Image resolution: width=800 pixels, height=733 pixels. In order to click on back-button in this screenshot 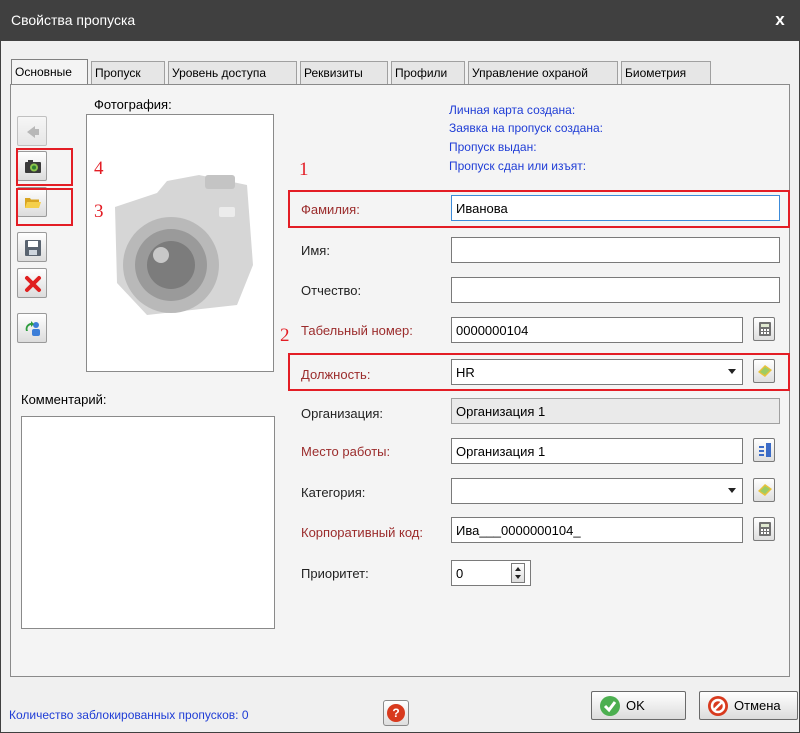, I will do `click(32, 131)`.